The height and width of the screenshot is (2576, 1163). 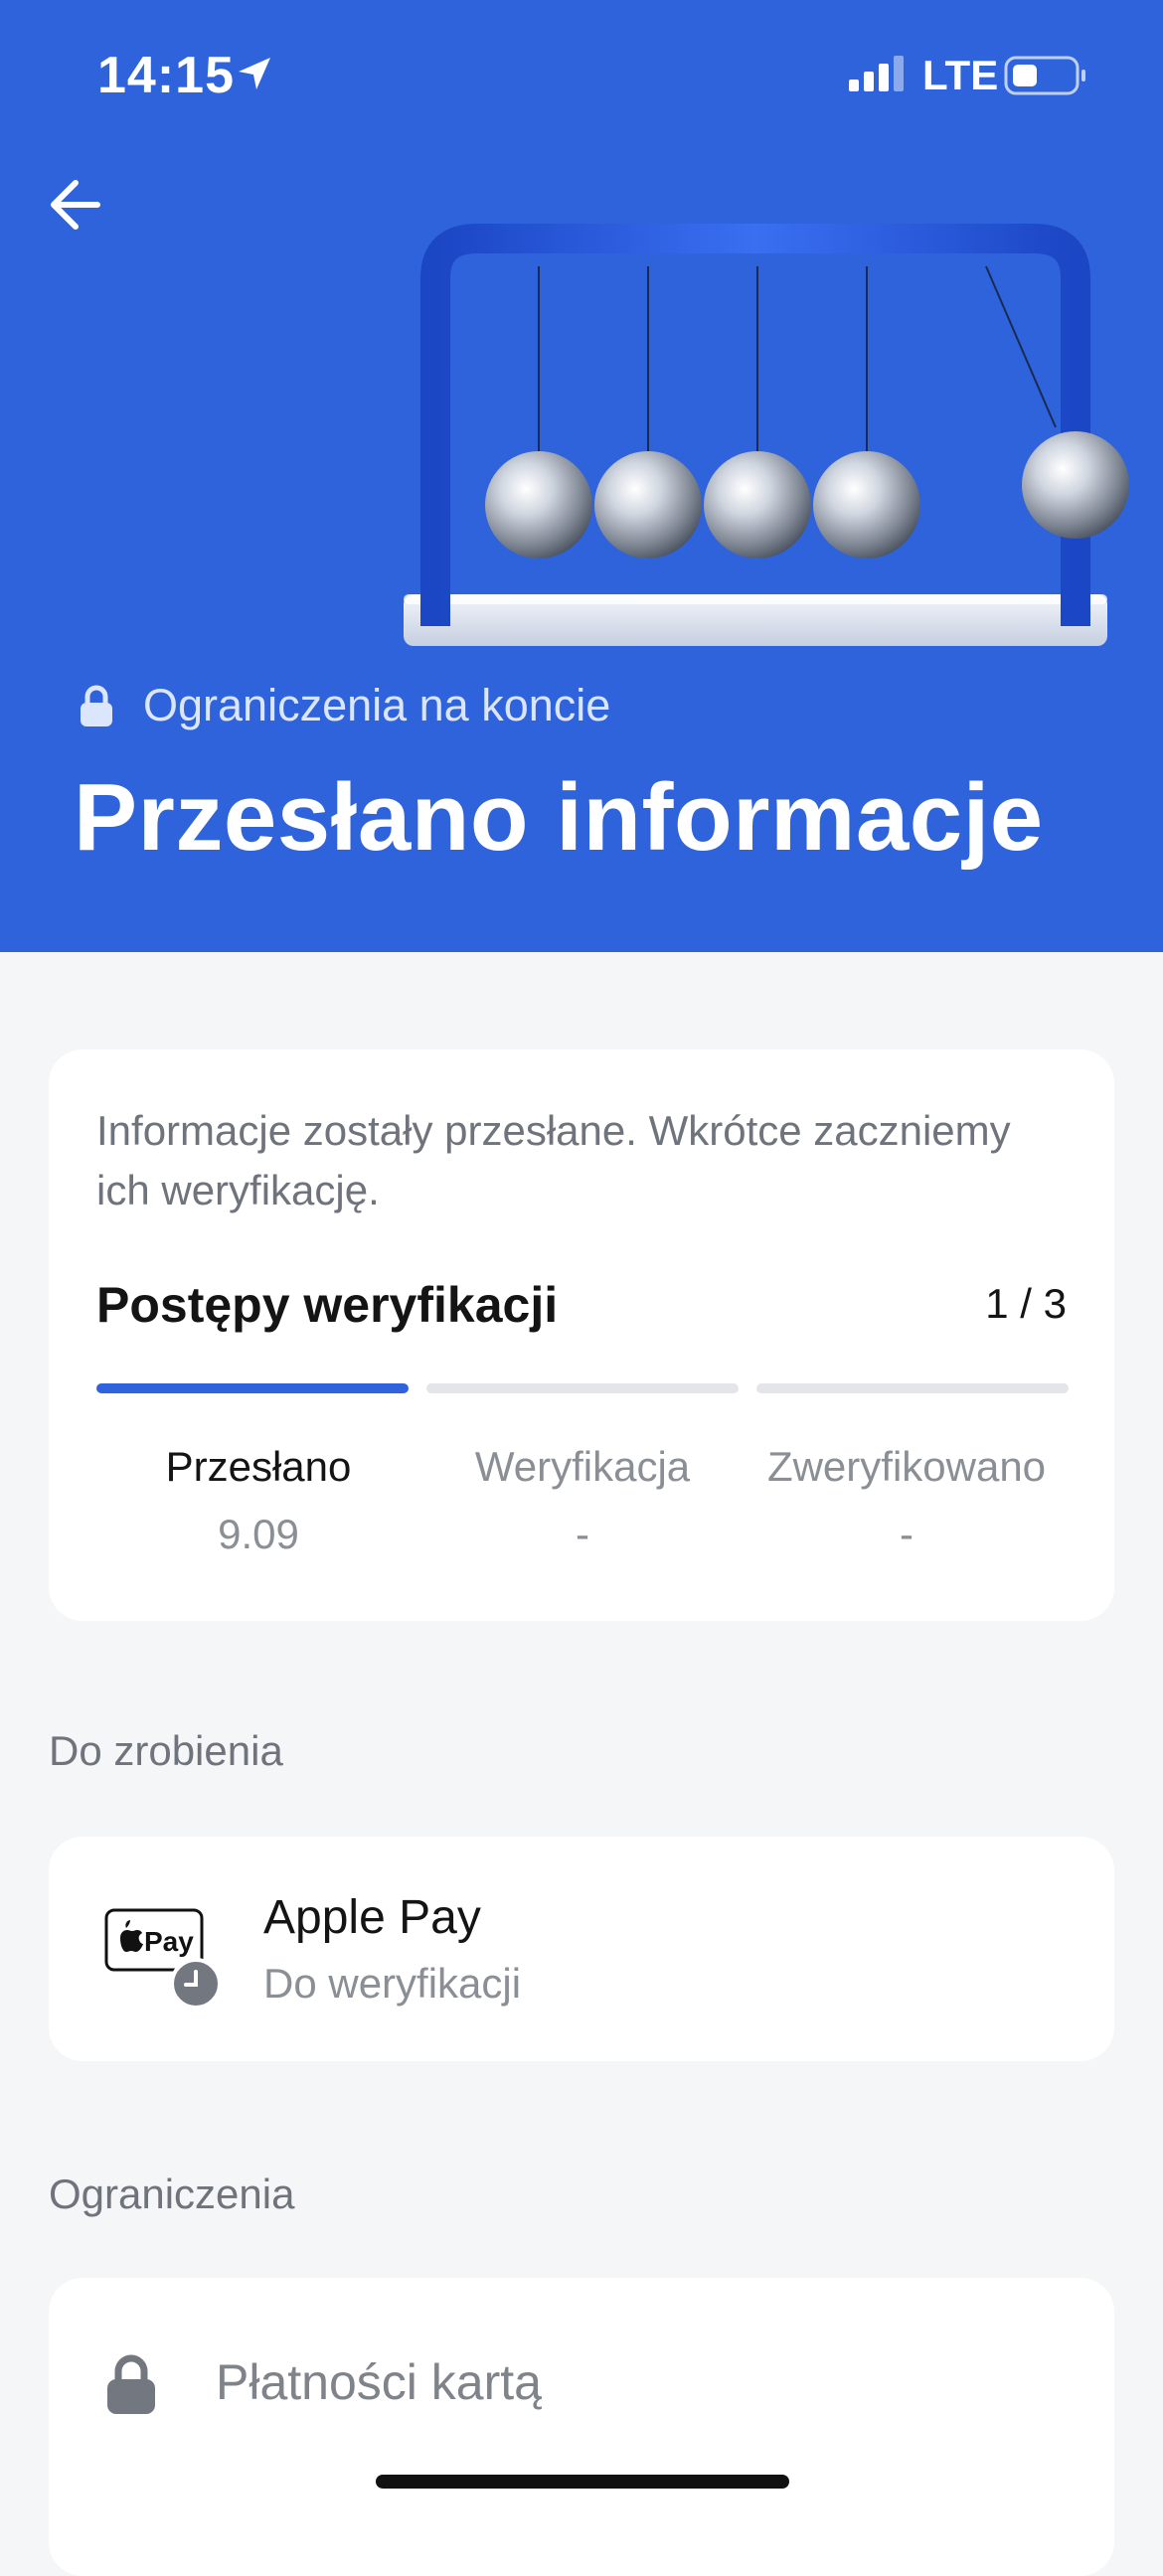 What do you see at coordinates (172, 2194) in the screenshot?
I see `section-label-limits: Ograniczenia` at bounding box center [172, 2194].